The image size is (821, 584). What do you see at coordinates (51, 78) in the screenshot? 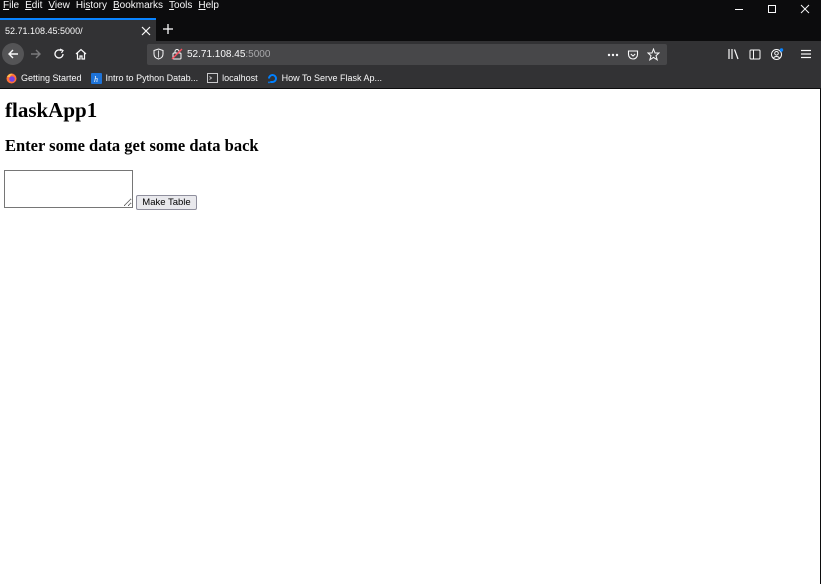
I see `bookmark-label: Getting Started` at bounding box center [51, 78].